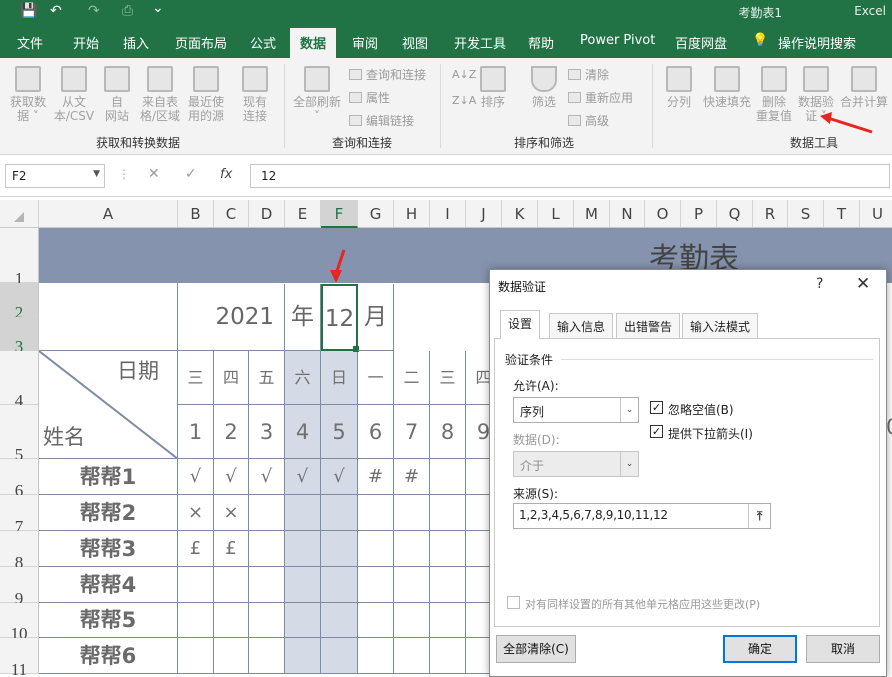 The image size is (892, 677). What do you see at coordinates (522, 287) in the screenshot?
I see `dialog-title: 数据验证` at bounding box center [522, 287].